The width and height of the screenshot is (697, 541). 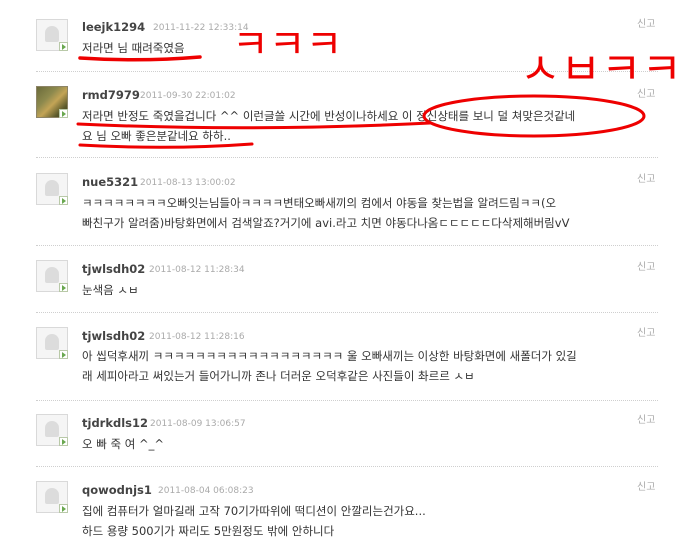 I want to click on circle-stroke, so click(x=534, y=116).